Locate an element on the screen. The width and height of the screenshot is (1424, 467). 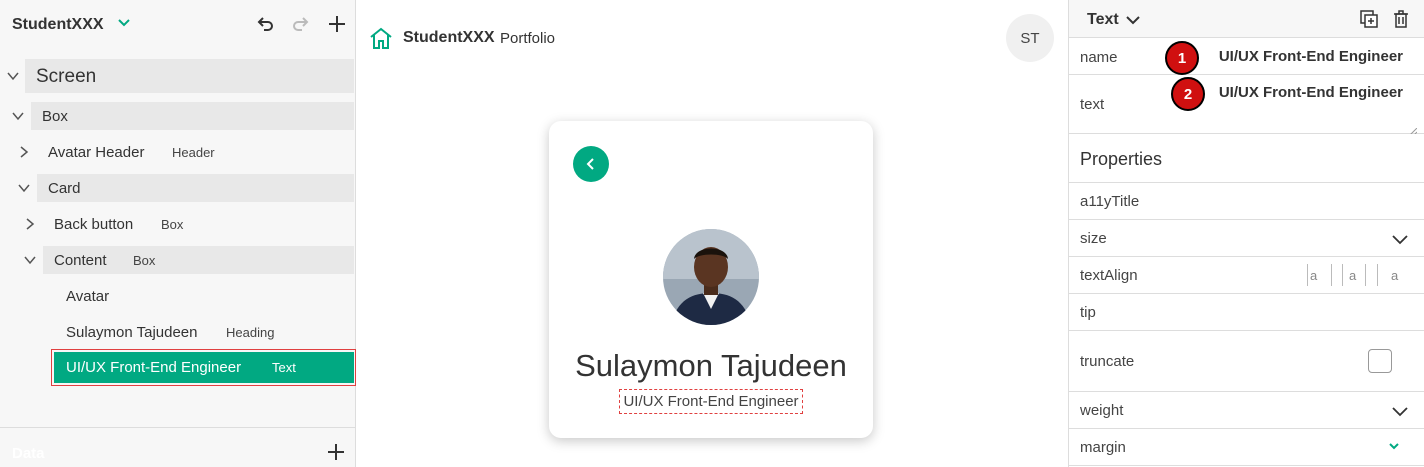
truncate-field: truncate is located at coordinates (1246, 361).